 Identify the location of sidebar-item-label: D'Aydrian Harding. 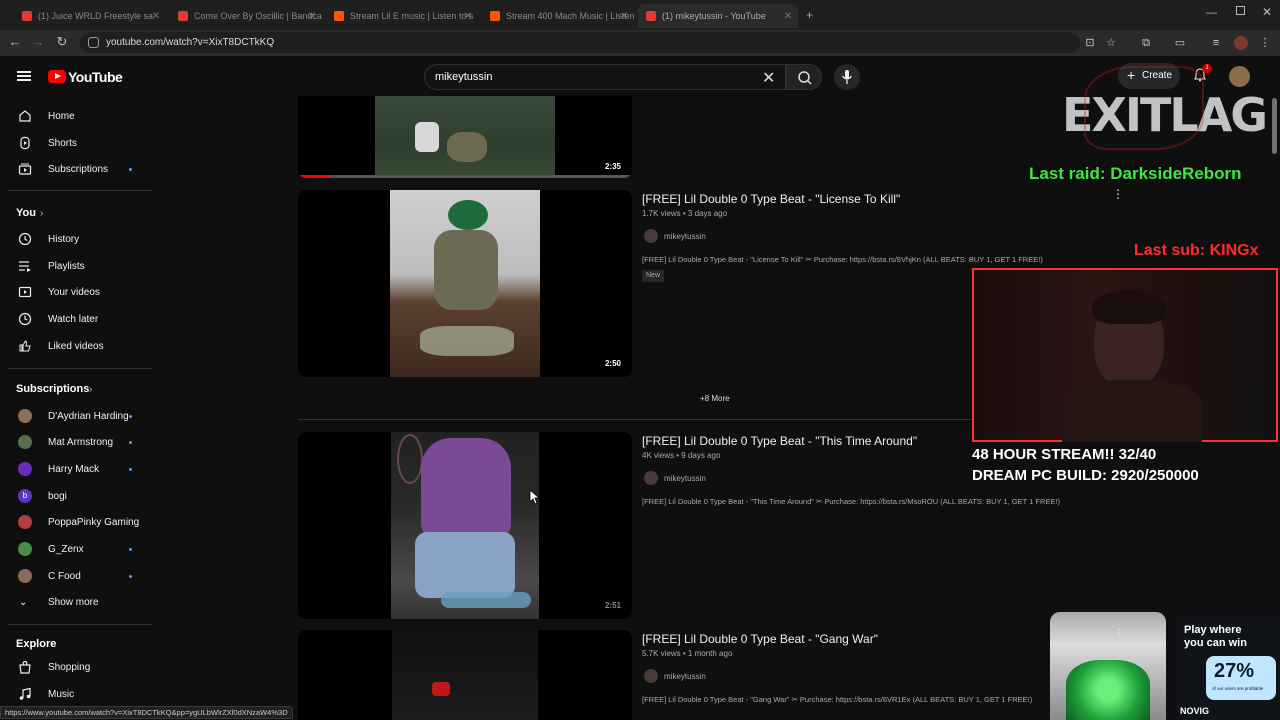
(88, 416).